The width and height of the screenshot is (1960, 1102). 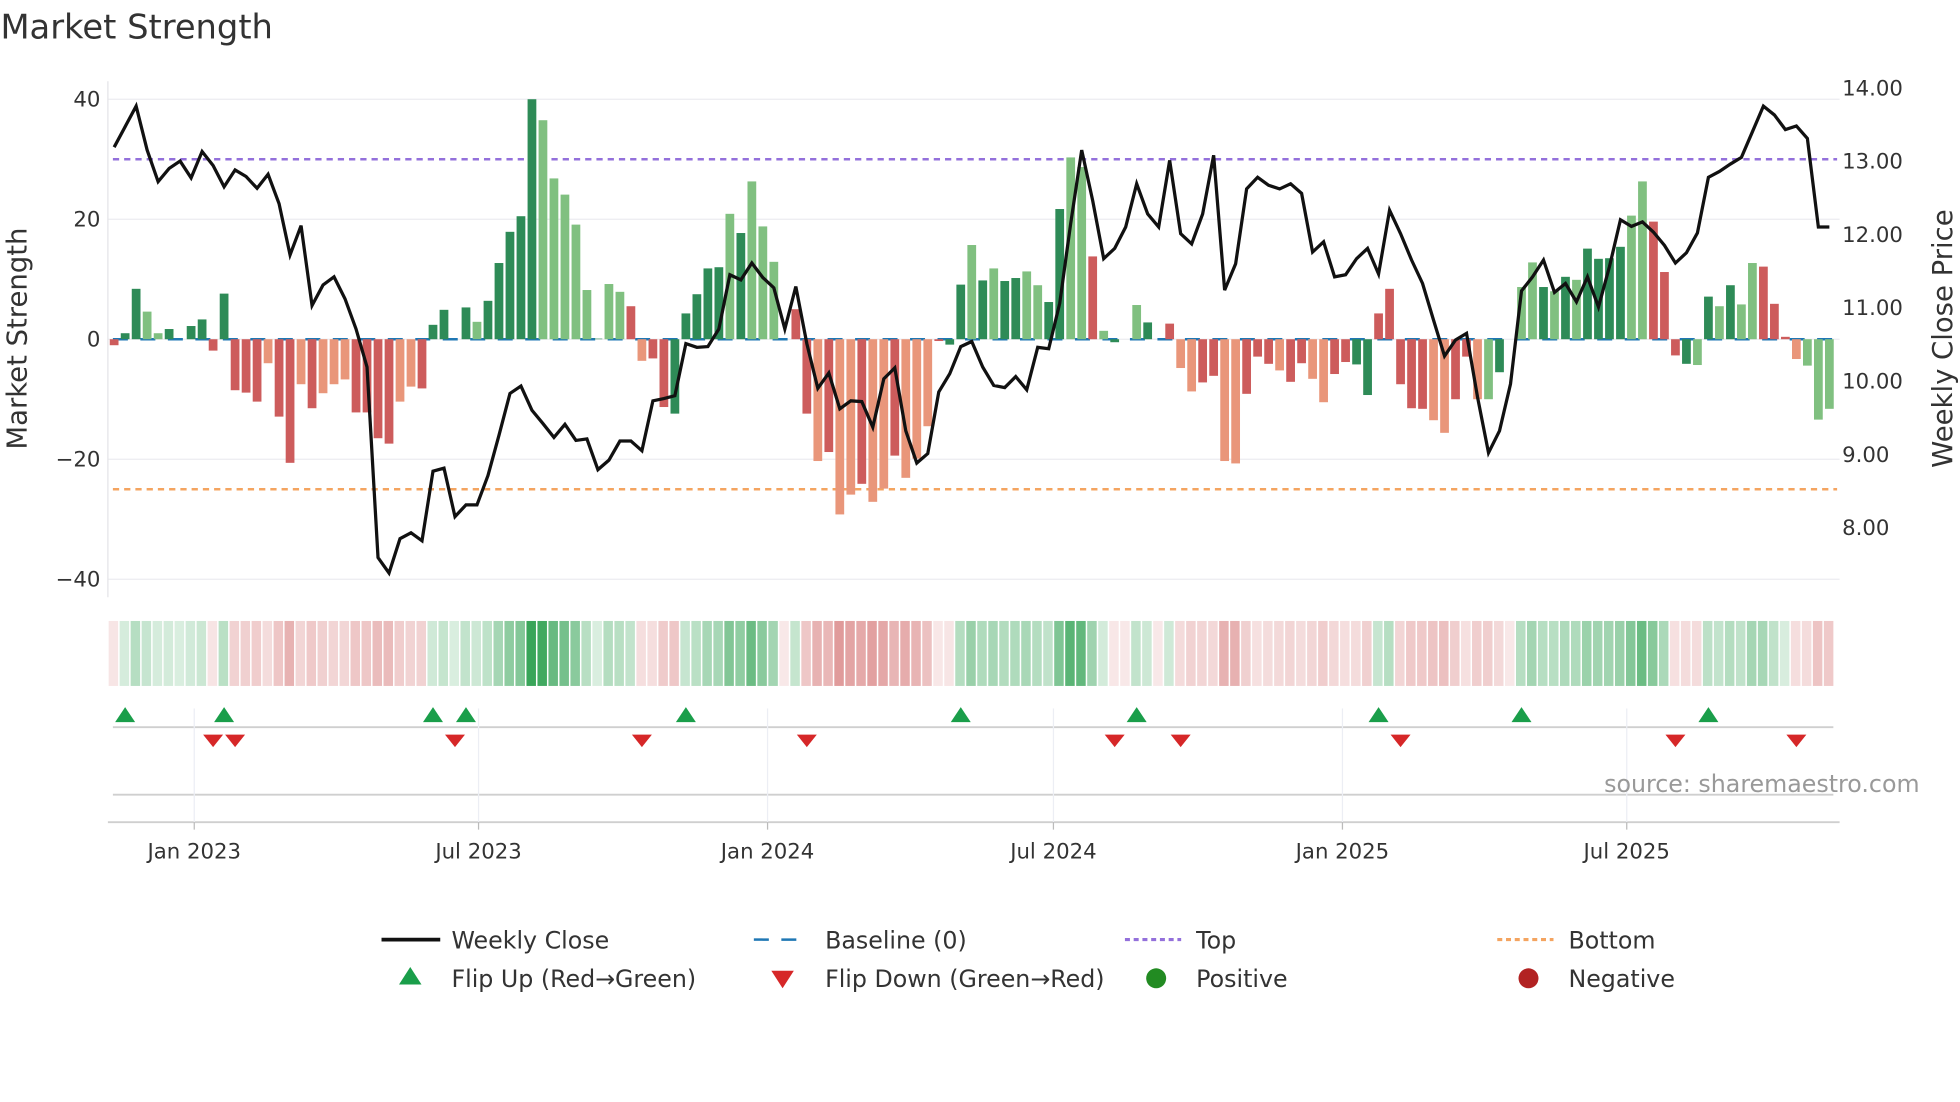 What do you see at coordinates (573, 979) in the screenshot?
I see `legend-label: Flip Up (Red→Green)` at bounding box center [573, 979].